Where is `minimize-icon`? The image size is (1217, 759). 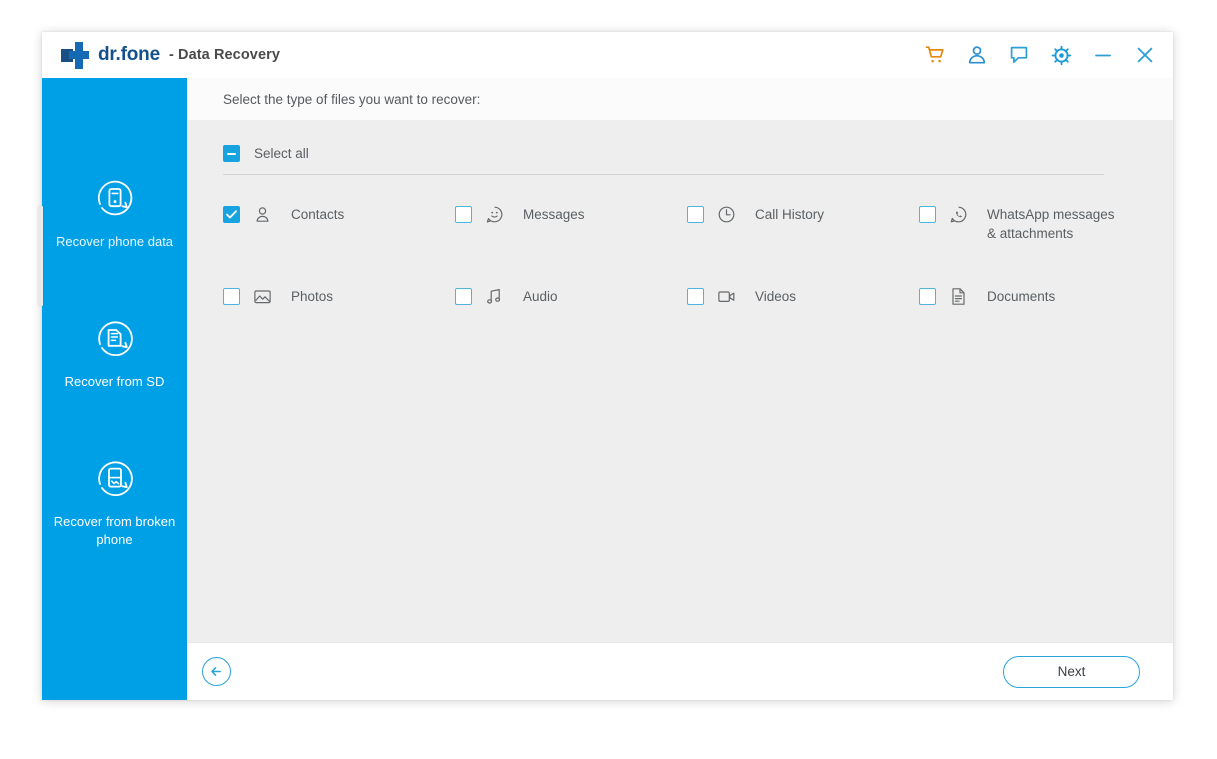 minimize-icon is located at coordinates (1103, 55).